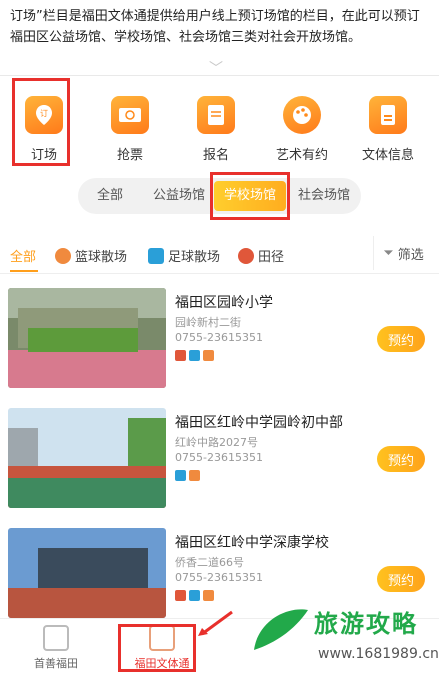  I want to click on funnel-icon: ⏷, so click(388, 253).